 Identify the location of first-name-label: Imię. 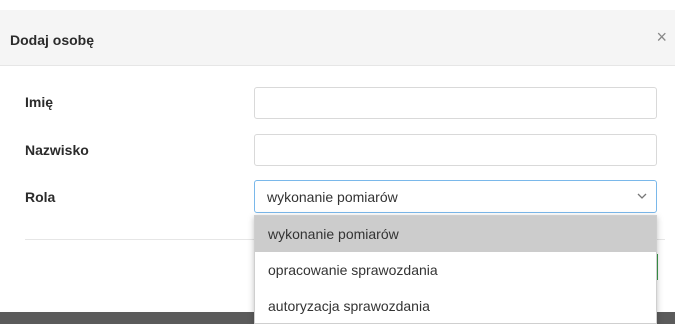
(39, 102).